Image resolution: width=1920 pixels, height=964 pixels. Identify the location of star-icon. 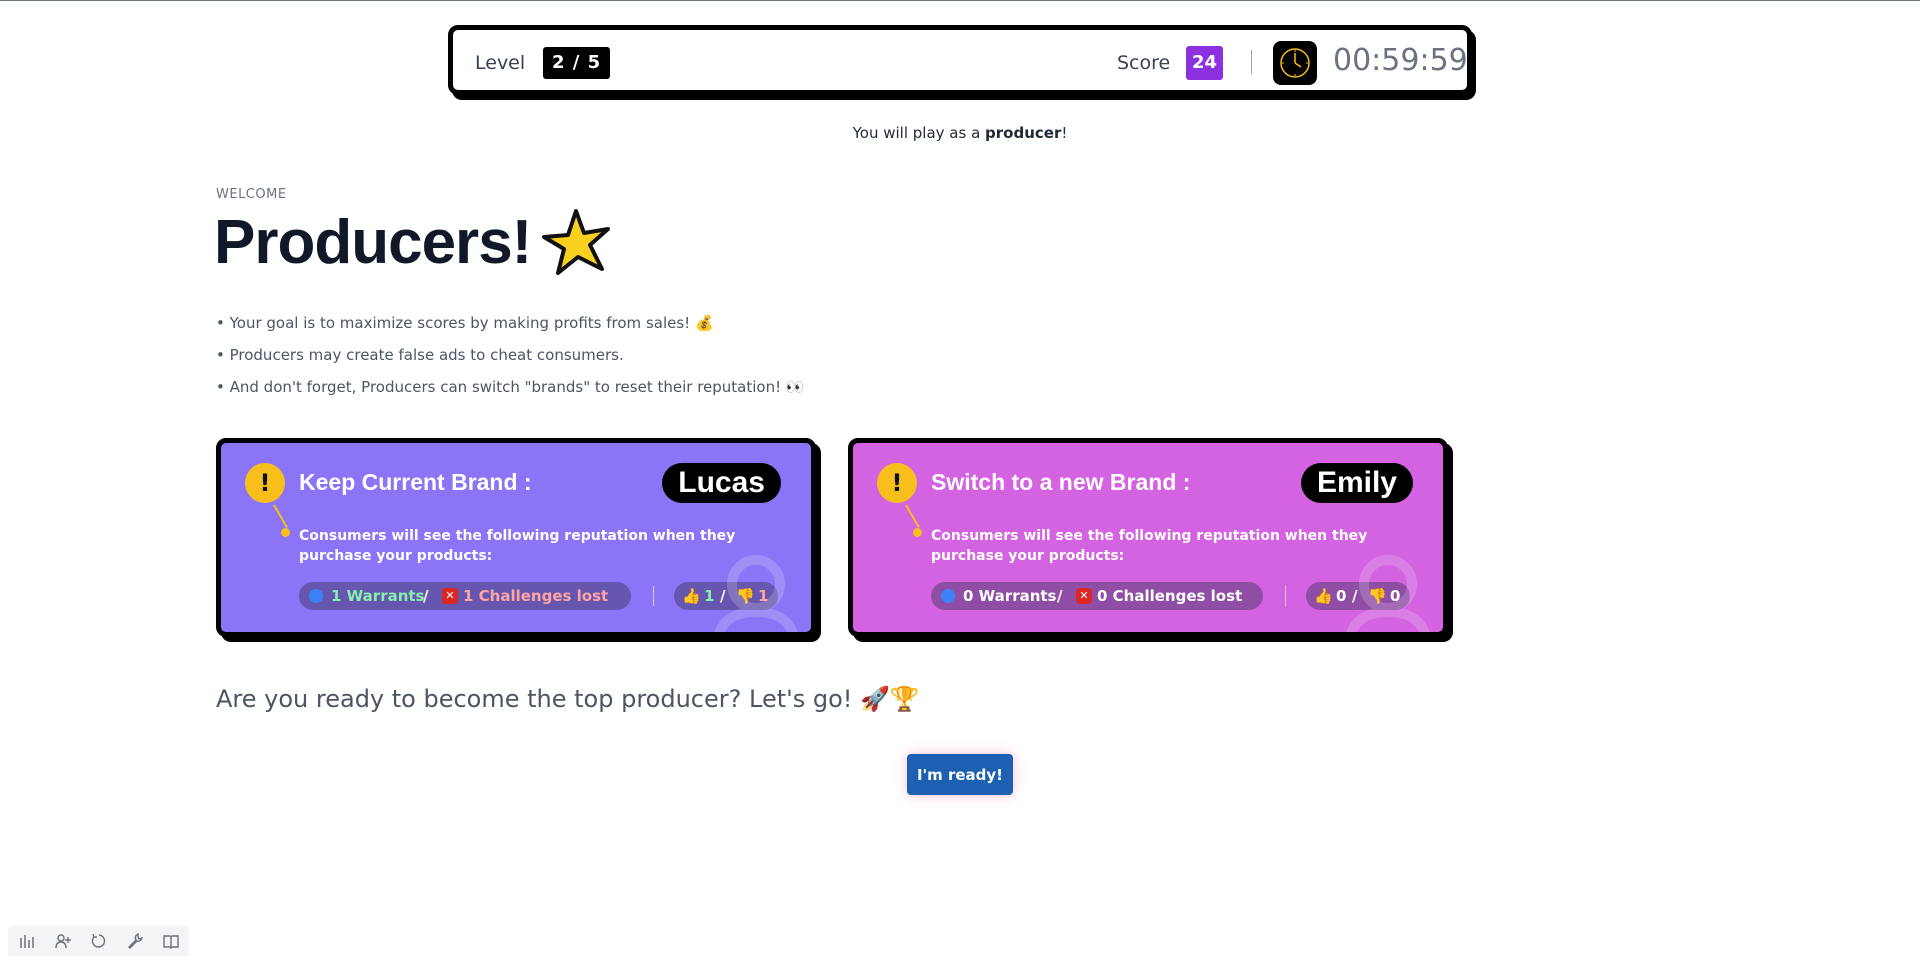
(576, 243).